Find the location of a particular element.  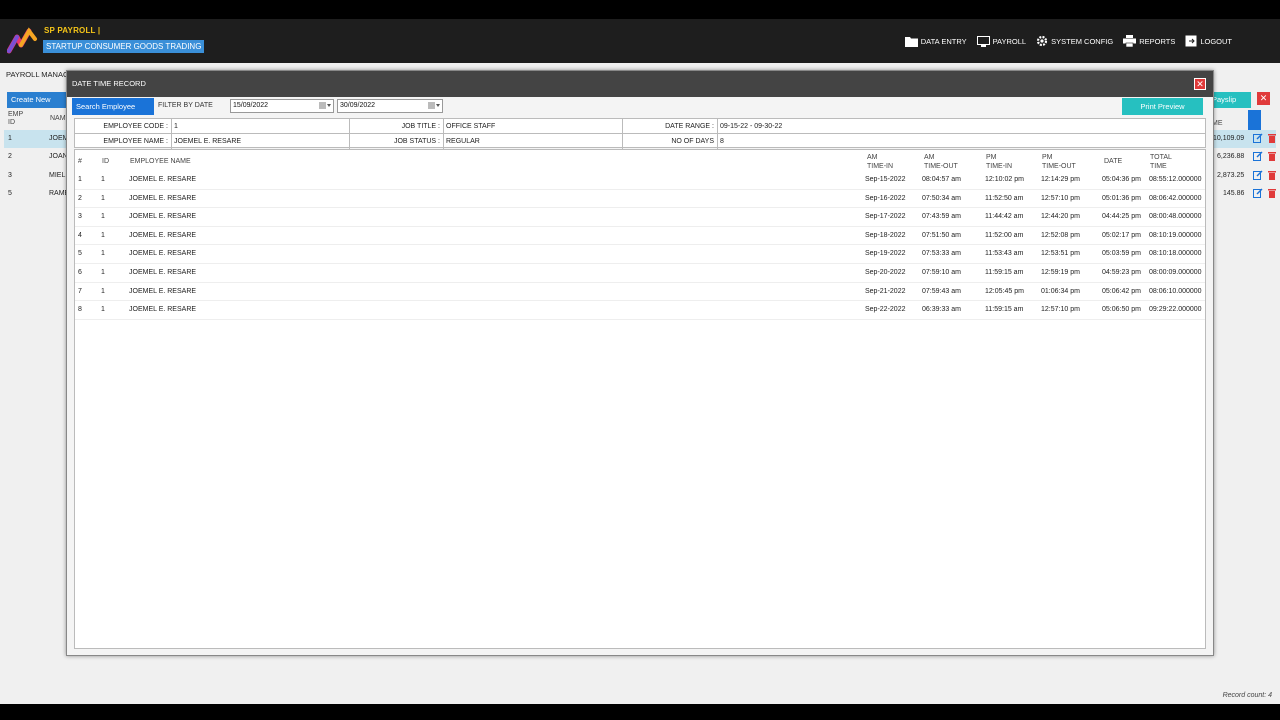

cell-pm-in: 12:10:02 pm is located at coordinates (1004, 179).